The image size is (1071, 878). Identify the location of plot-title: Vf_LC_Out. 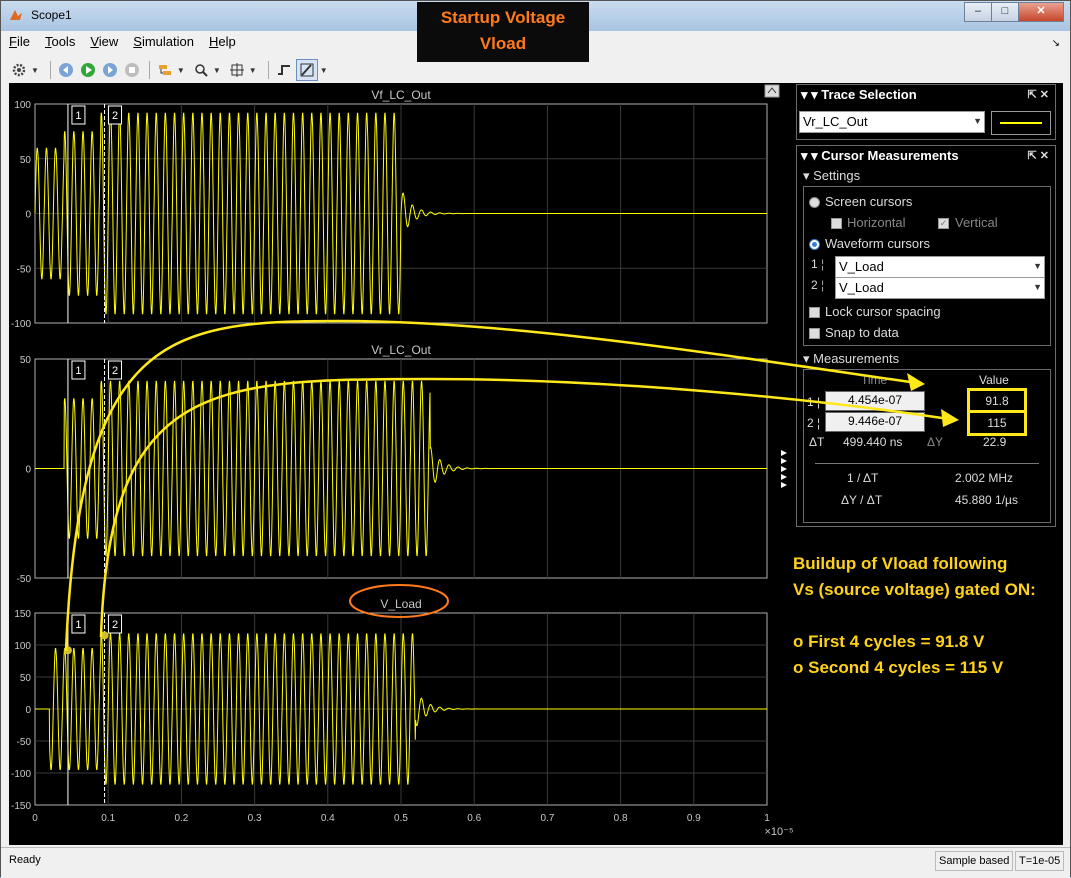
(401, 95).